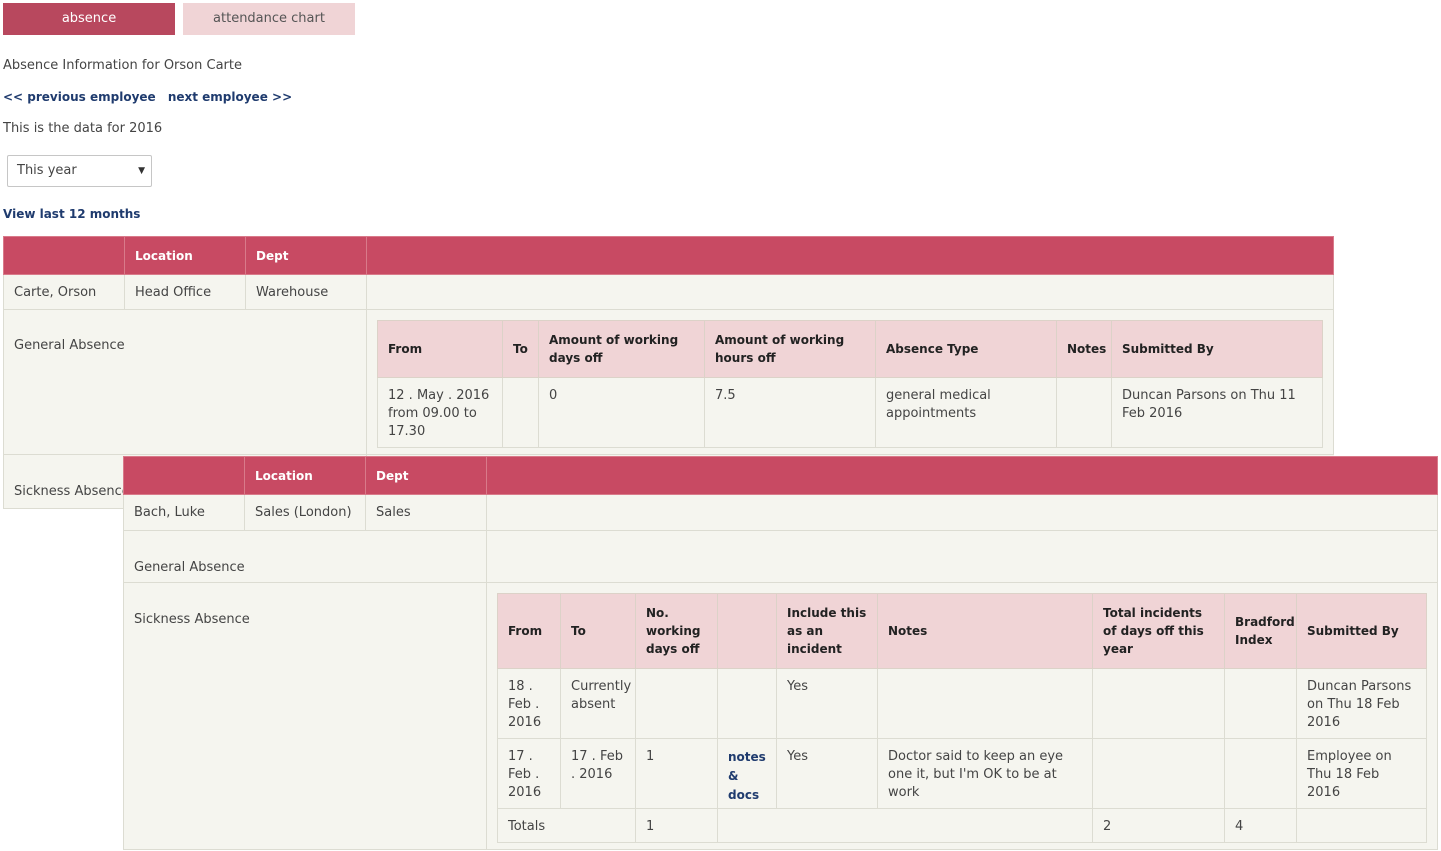  What do you see at coordinates (141, 171) in the screenshot?
I see `chevron-down-icon: ▼` at bounding box center [141, 171].